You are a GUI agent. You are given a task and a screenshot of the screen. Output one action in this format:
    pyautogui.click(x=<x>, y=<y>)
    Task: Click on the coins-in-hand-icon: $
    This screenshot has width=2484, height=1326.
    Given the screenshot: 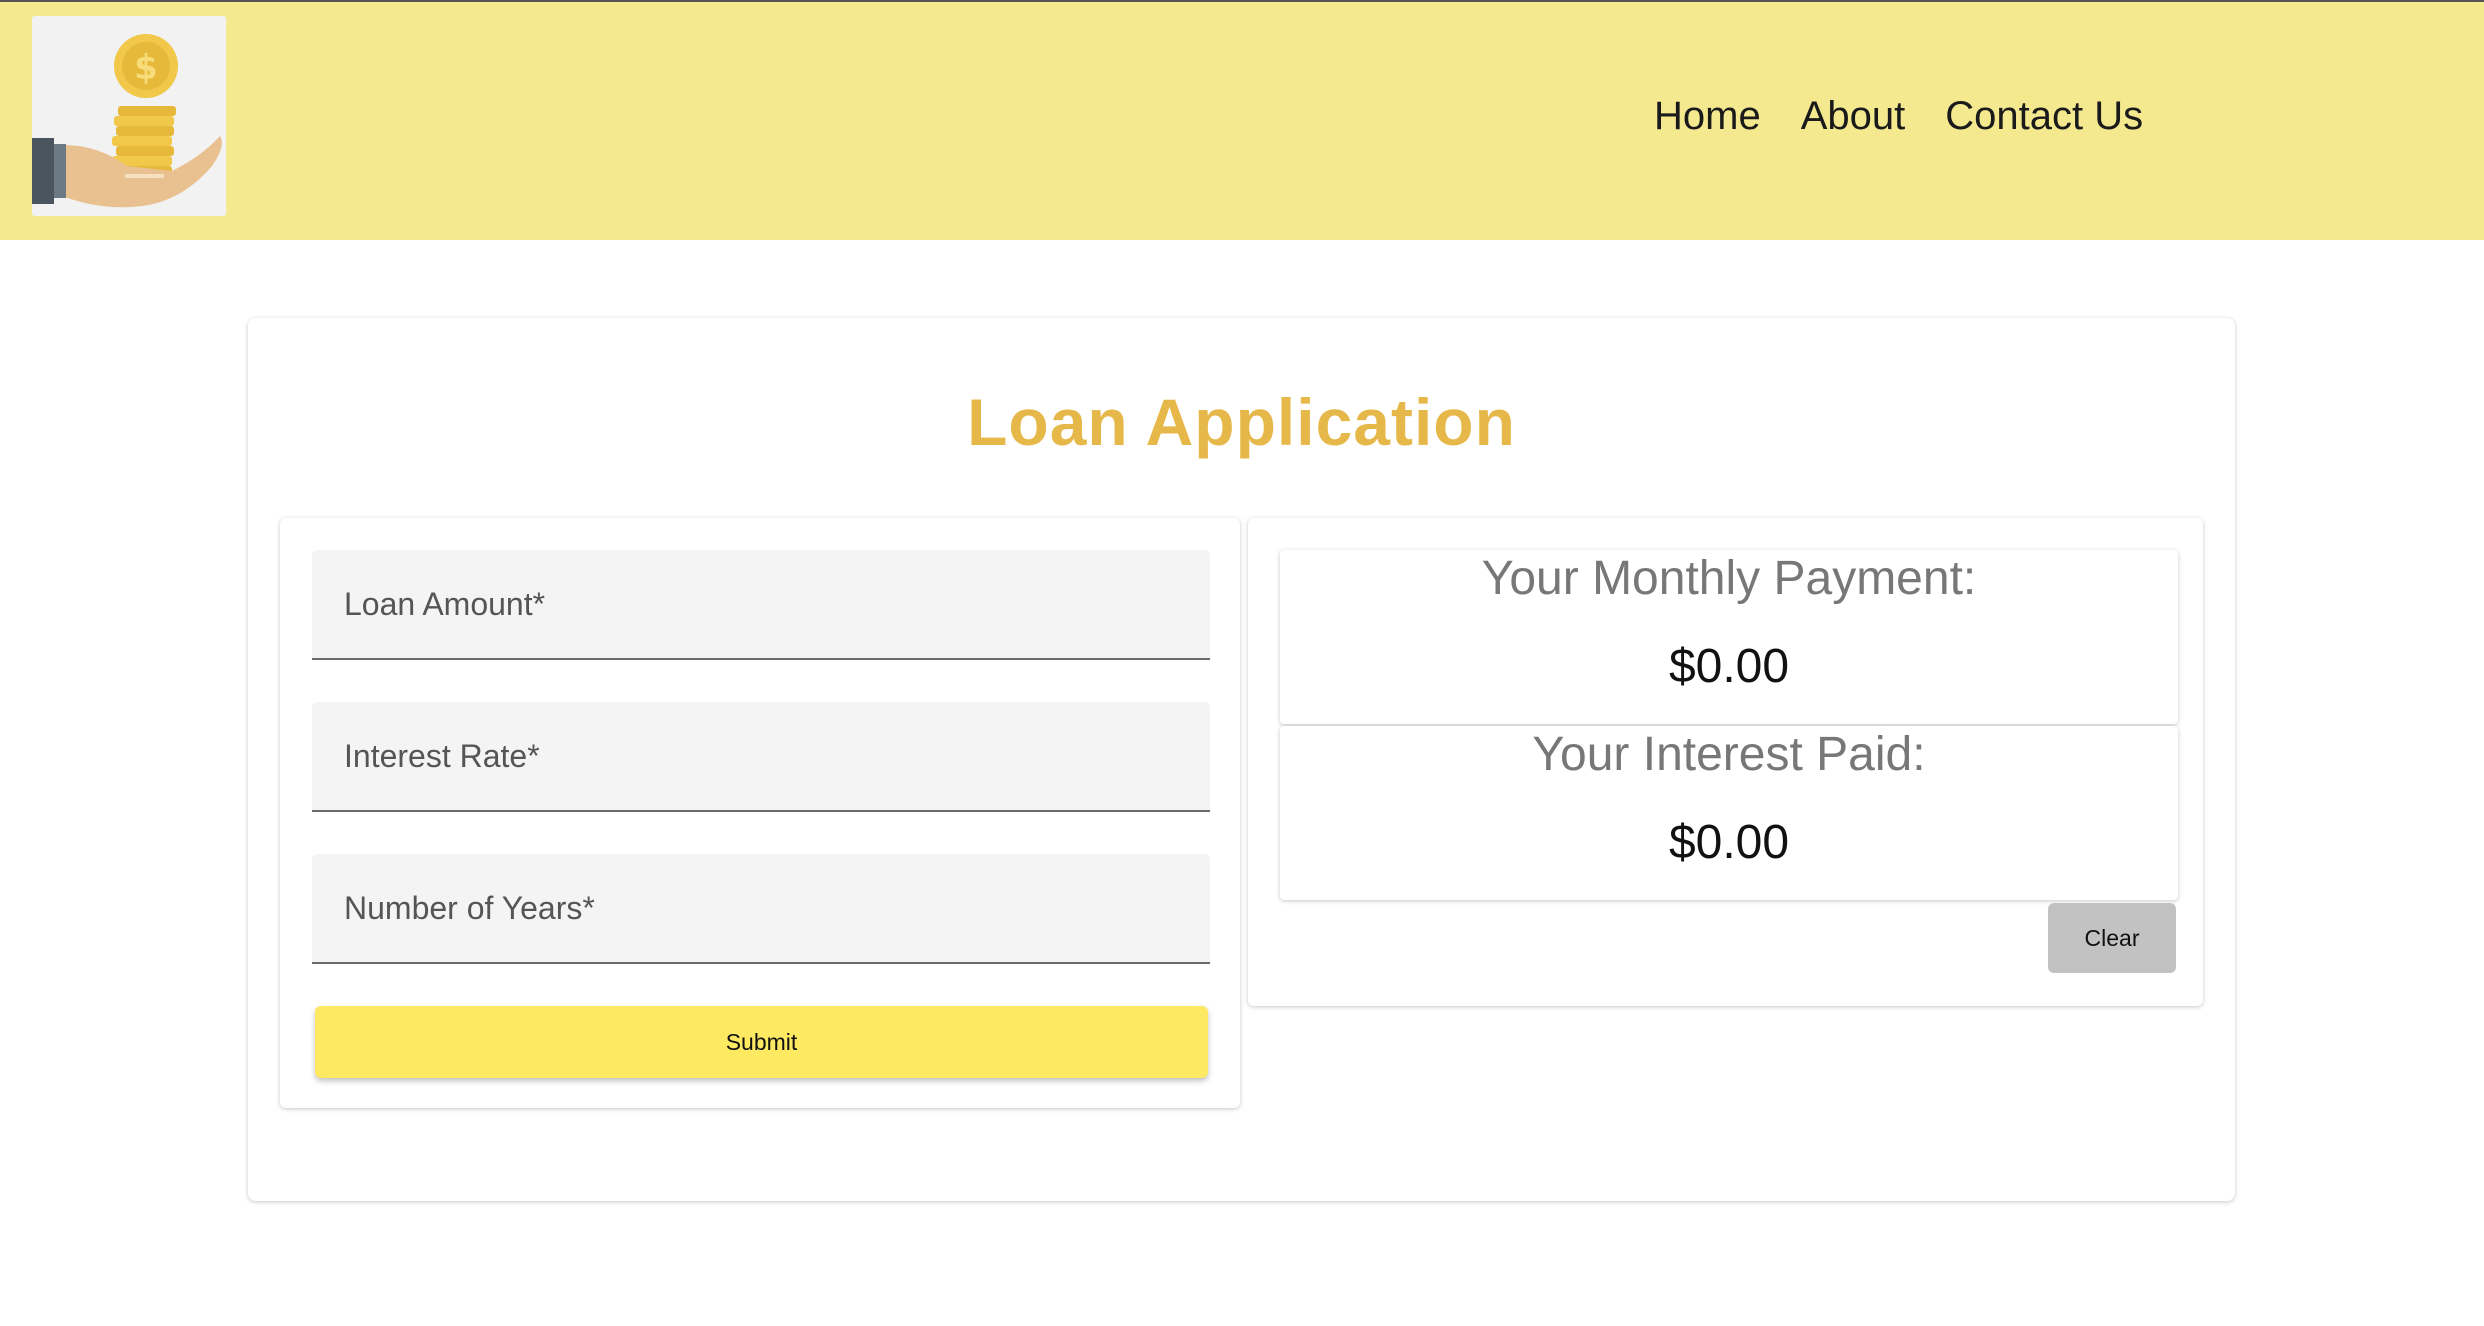 What is the action you would take?
    pyautogui.click(x=129, y=116)
    